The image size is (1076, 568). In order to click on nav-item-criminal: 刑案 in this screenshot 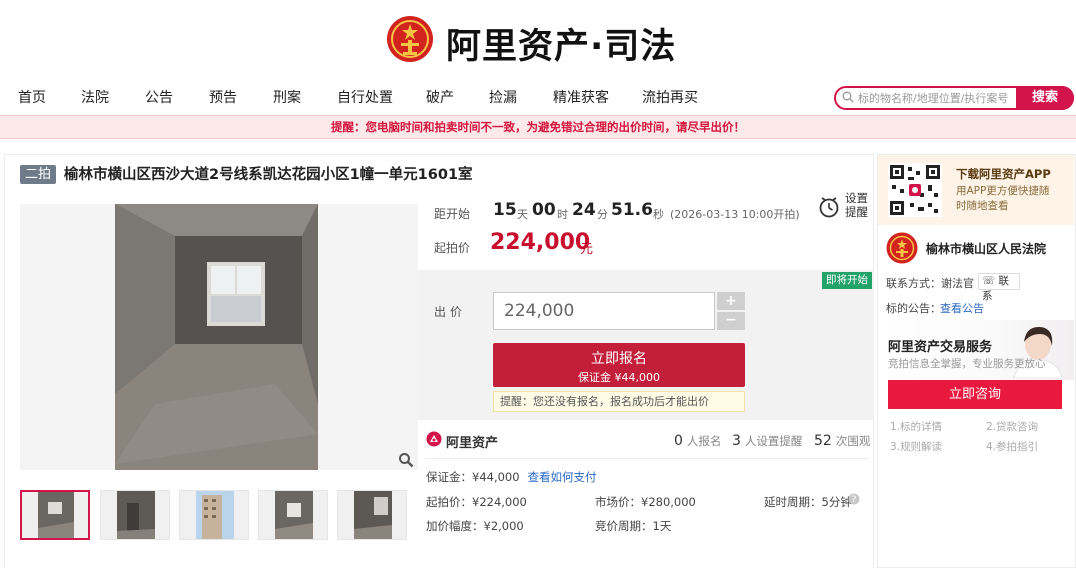, I will do `click(287, 97)`.